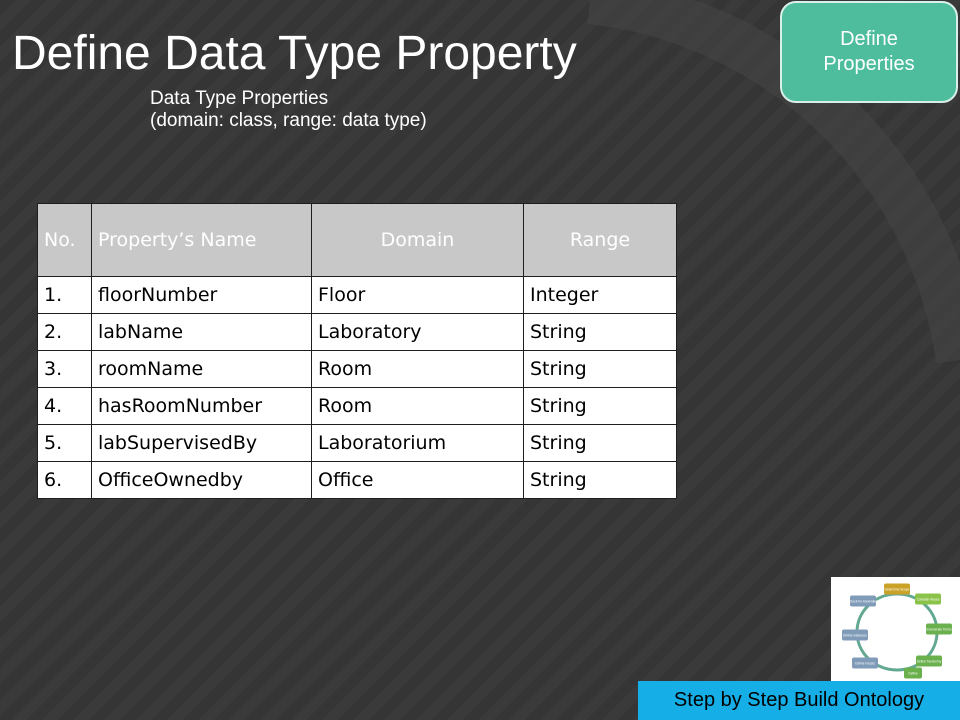 This screenshot has height=720, width=960. What do you see at coordinates (294, 53) in the screenshot?
I see `page-title: Define Data Type Property` at bounding box center [294, 53].